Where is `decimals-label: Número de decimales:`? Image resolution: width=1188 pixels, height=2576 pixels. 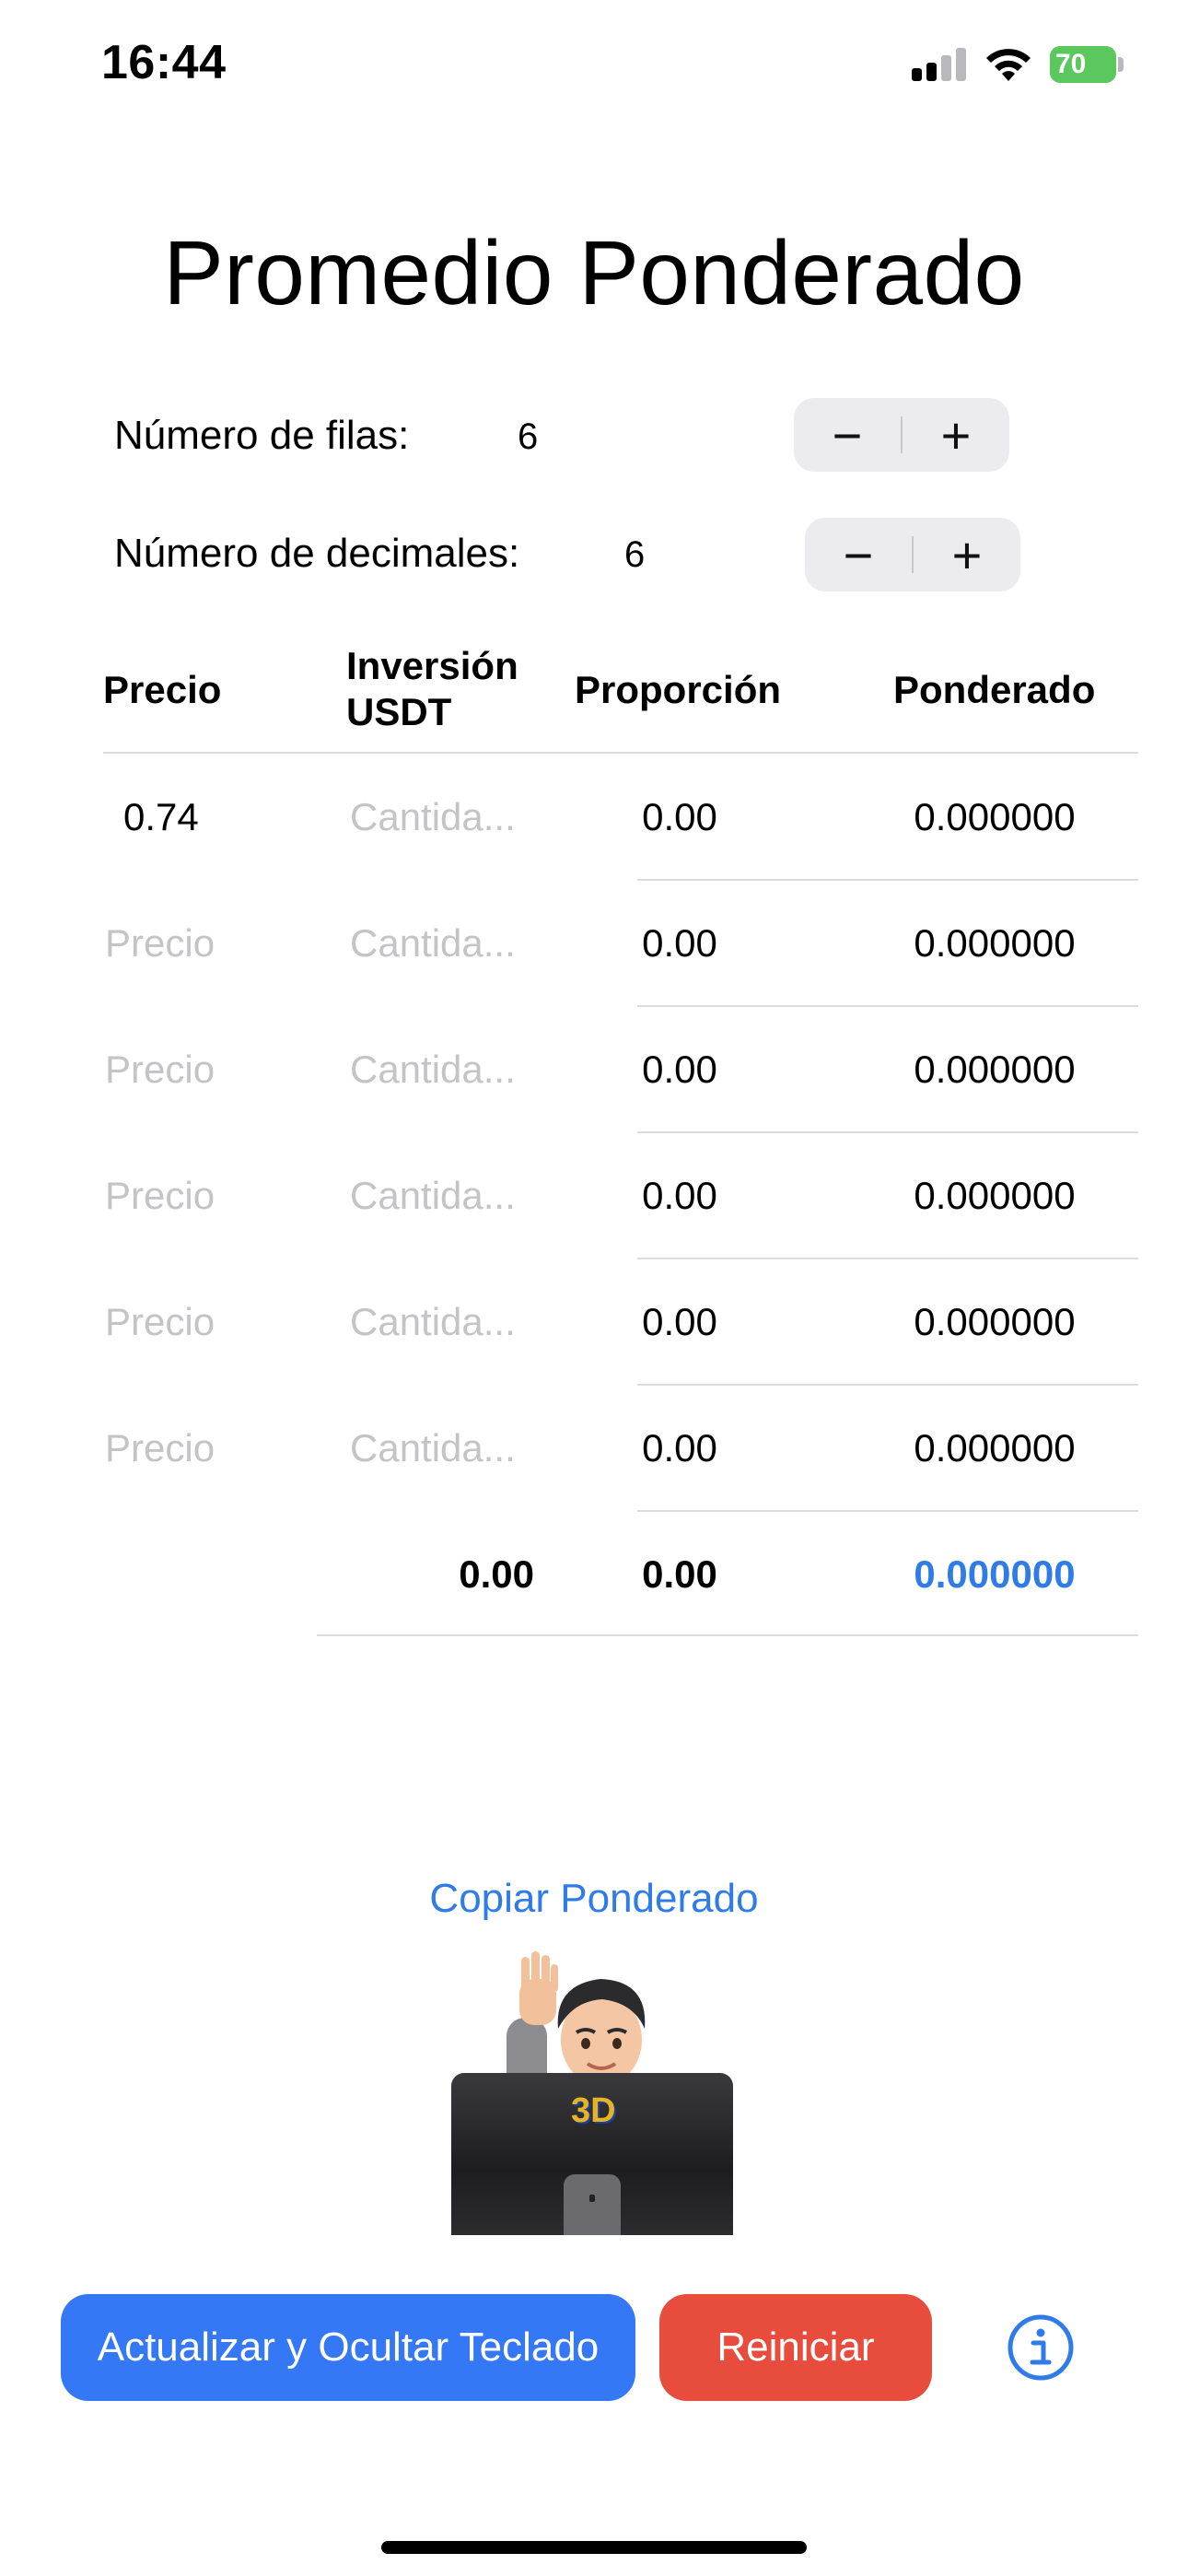
decimals-label: Número de decimales: is located at coordinates (317, 553).